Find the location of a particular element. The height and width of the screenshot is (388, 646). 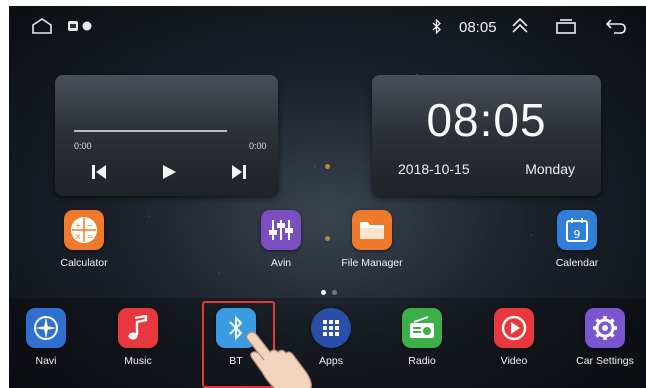

app-navi: Navi is located at coordinates (47, 337).